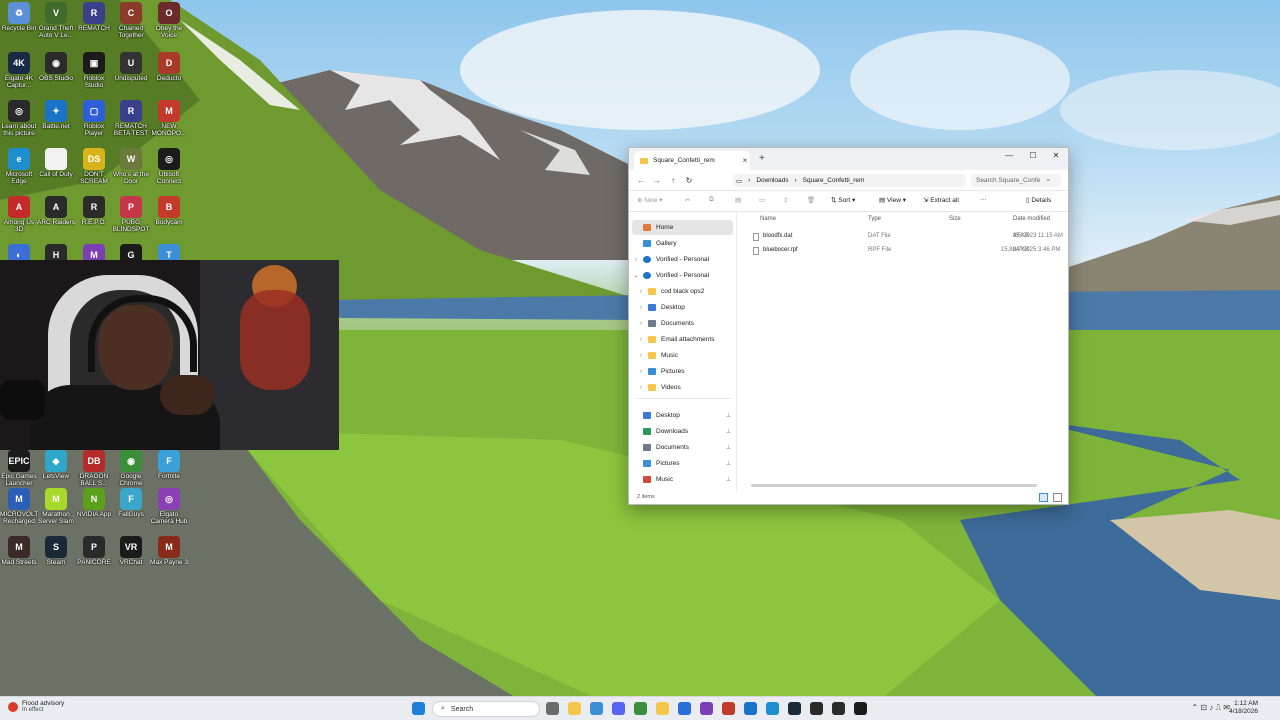 This screenshot has height=720, width=1280. What do you see at coordinates (169, 20) in the screenshot?
I see `desktop-icon: O Obey the Voice` at bounding box center [169, 20].